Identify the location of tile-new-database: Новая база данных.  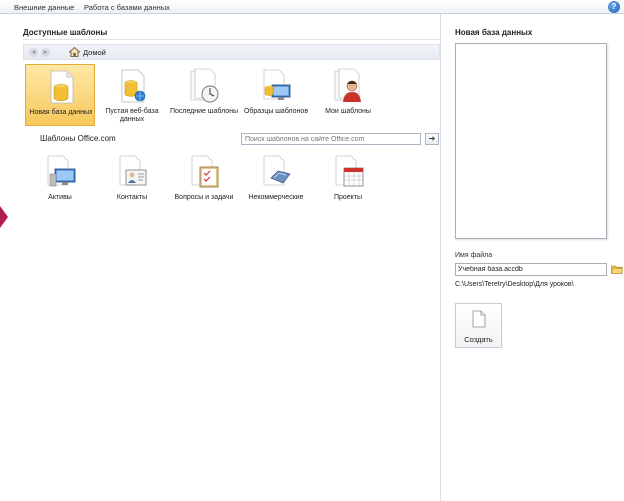
(60, 95).